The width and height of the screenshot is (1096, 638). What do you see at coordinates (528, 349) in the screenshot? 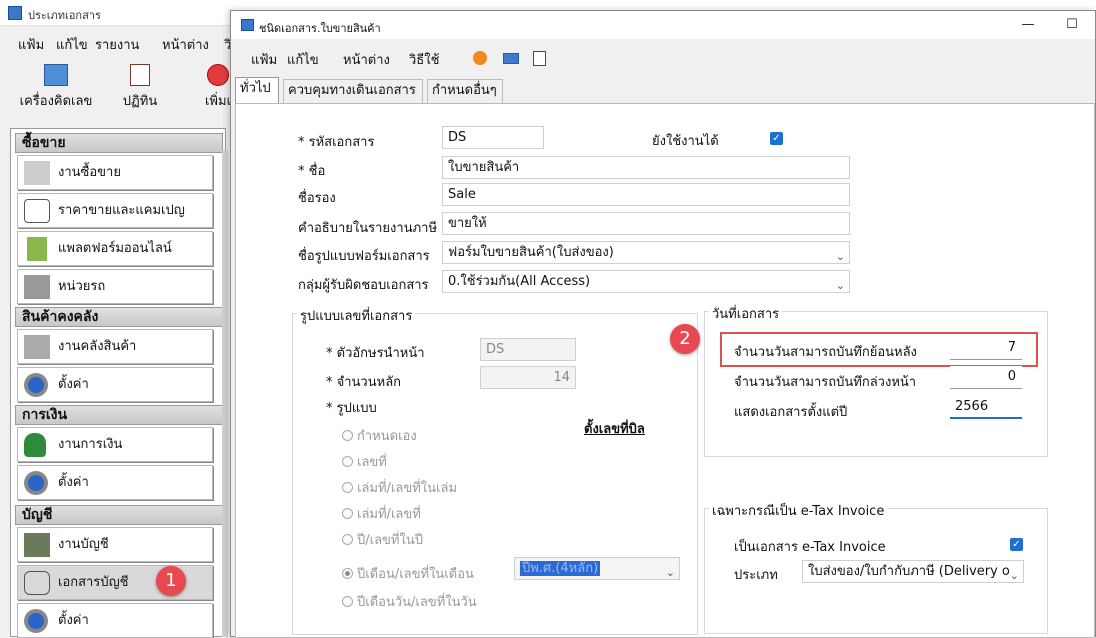
I see `prefix-input: DS` at bounding box center [528, 349].